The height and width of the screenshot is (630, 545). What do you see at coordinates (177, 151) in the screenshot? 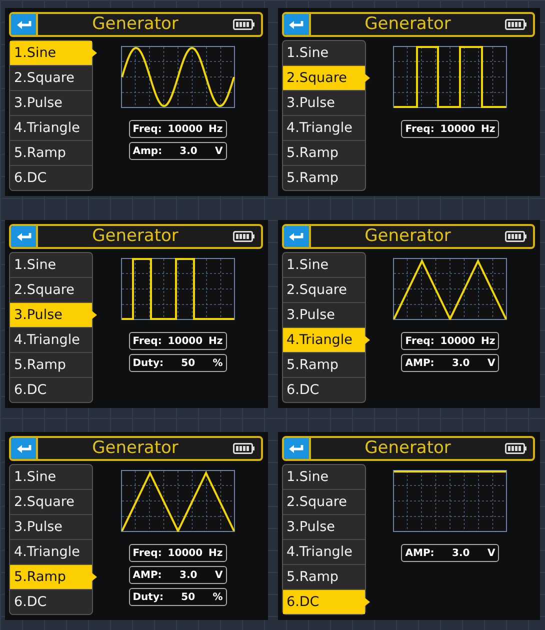
I see `parameter-field: Amp: 3.0 V` at bounding box center [177, 151].